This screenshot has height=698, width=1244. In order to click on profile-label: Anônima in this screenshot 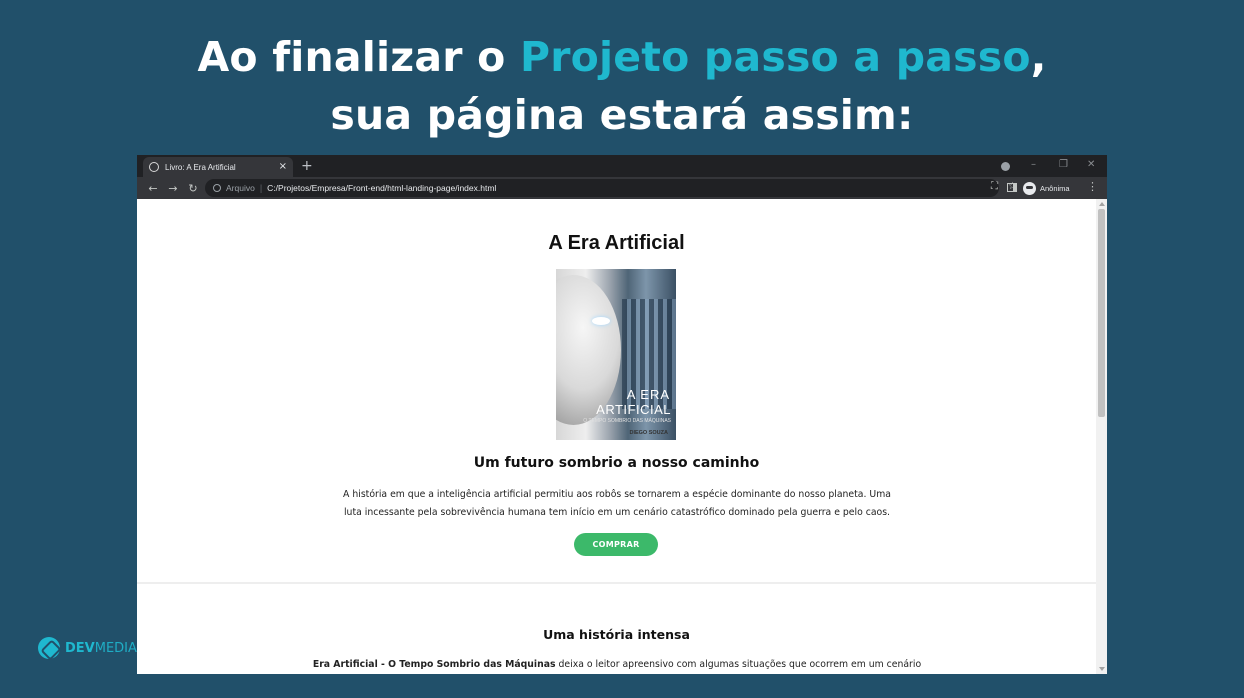, I will do `click(1055, 188)`.